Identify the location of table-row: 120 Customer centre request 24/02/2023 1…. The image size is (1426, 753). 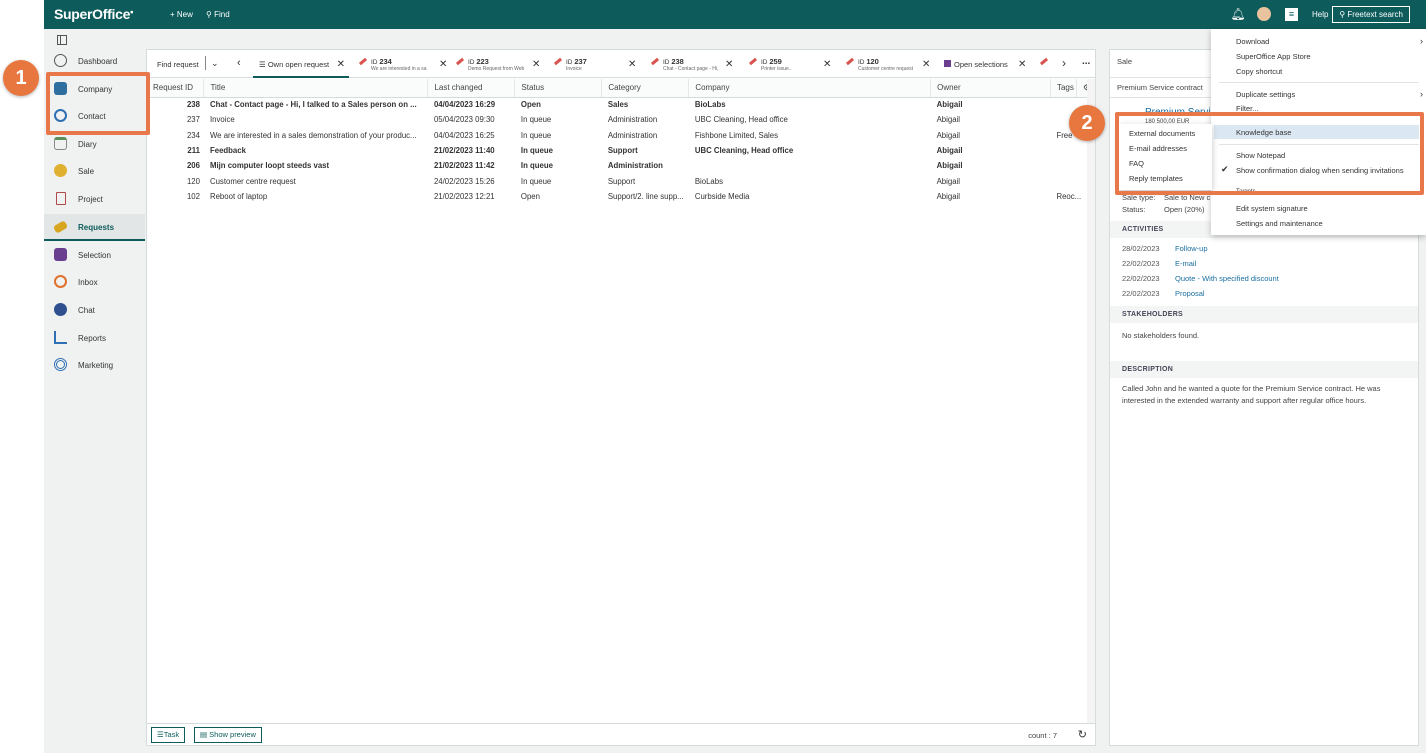
(621, 180).